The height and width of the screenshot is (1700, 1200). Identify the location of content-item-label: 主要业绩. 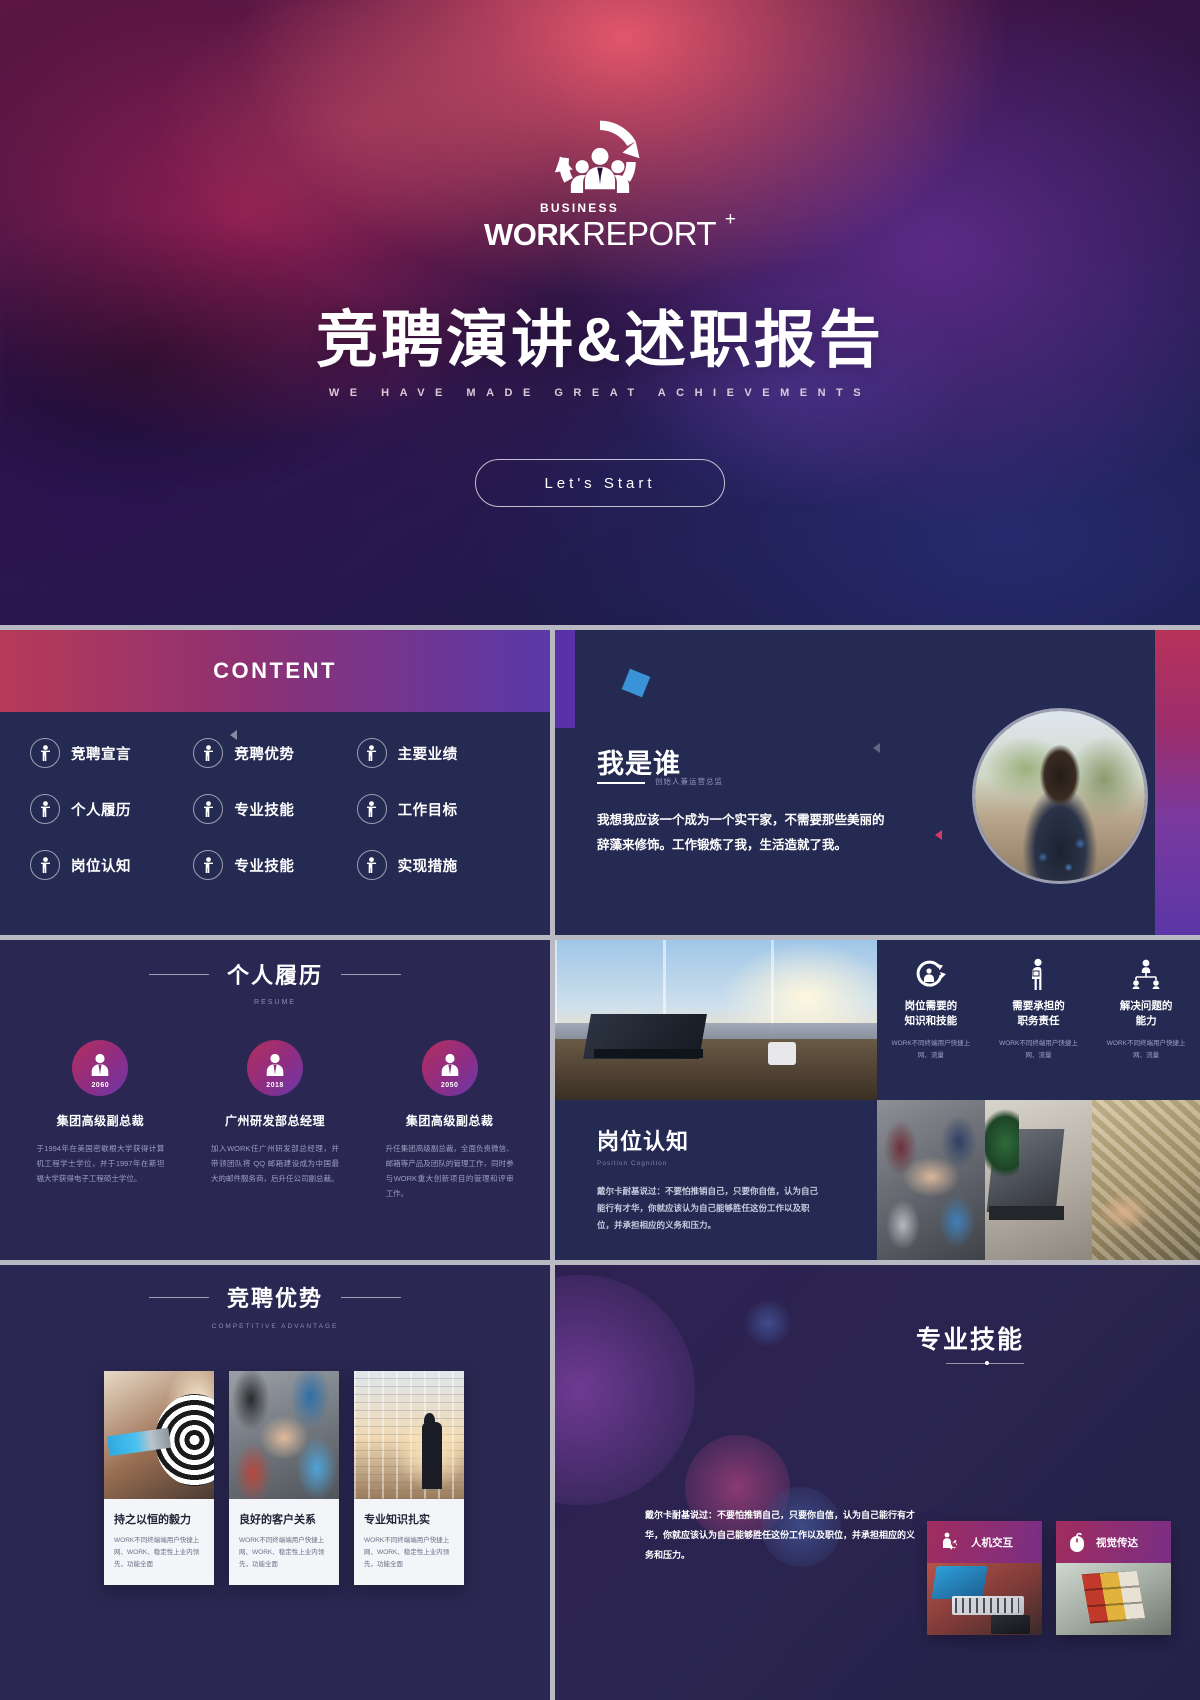
(427, 754).